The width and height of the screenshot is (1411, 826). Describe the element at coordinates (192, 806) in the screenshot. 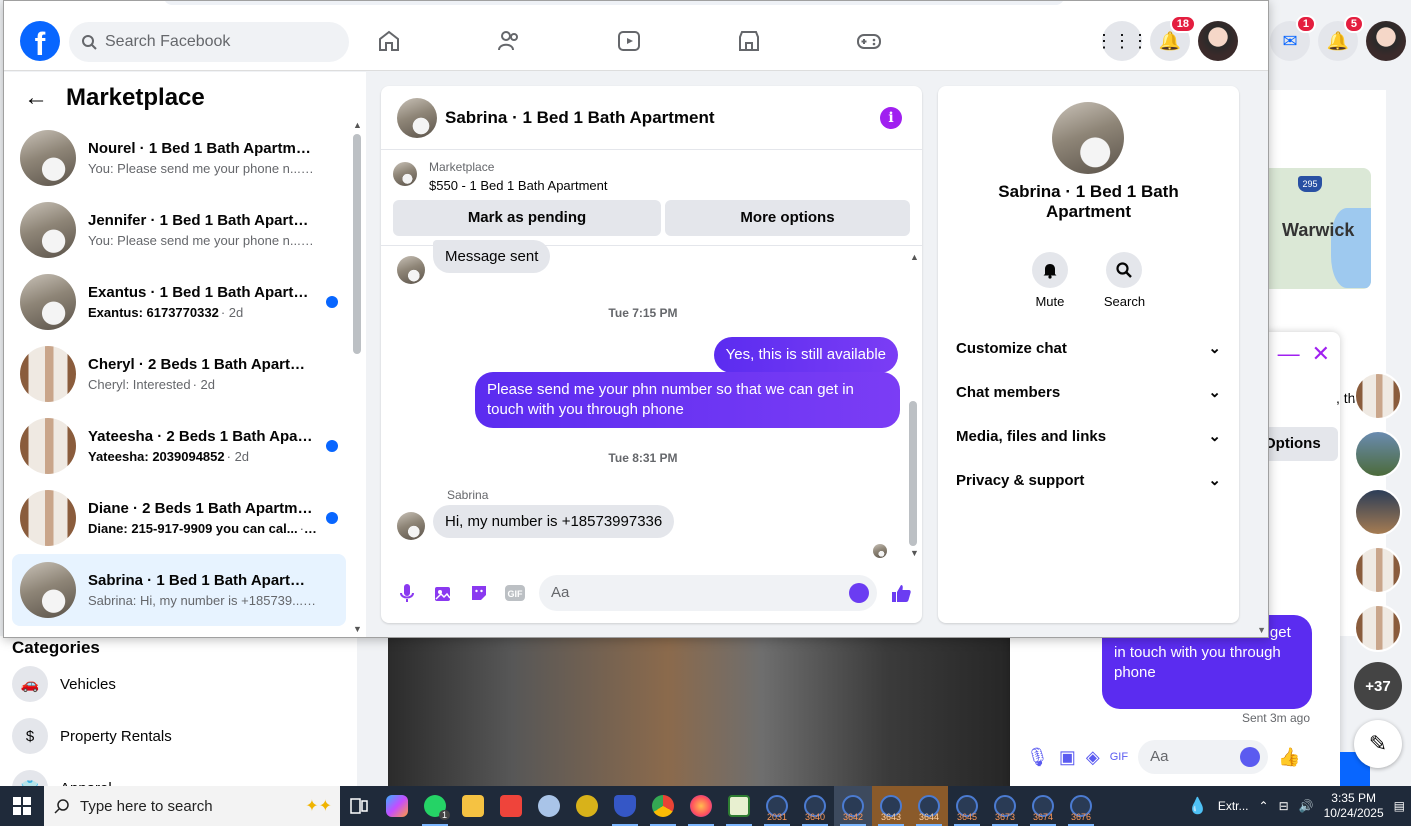

I see `taskbar-search-input: Type here to search ✦✦` at that location.